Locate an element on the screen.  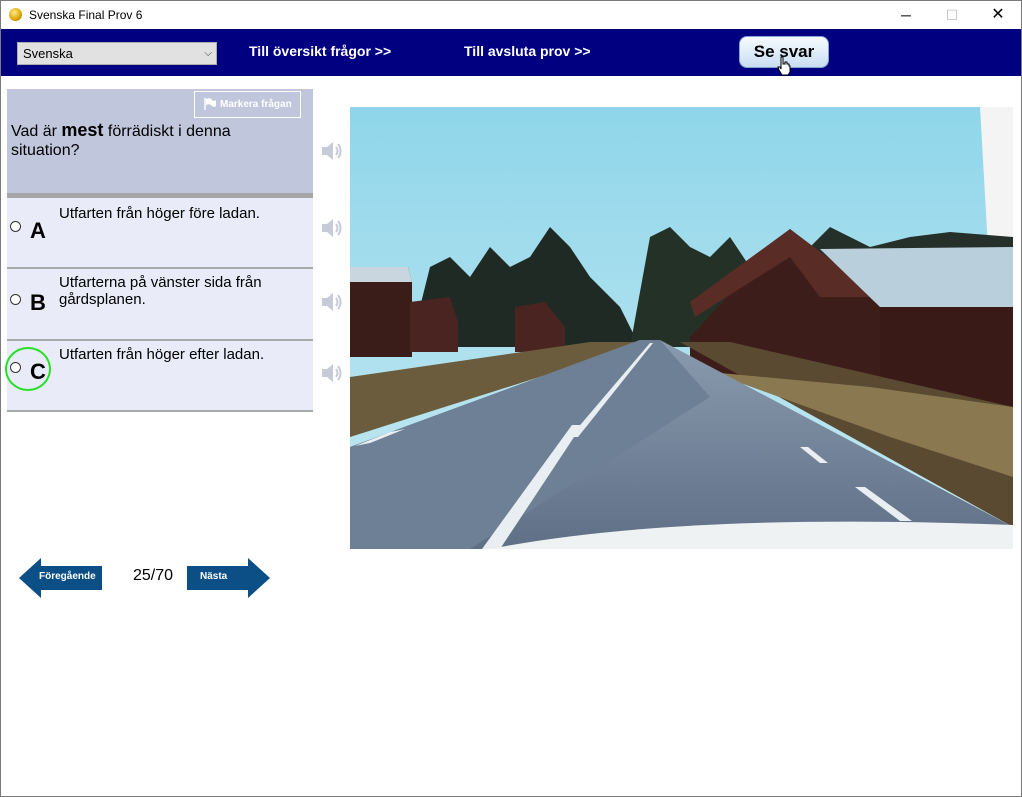
window-title: Svenska Final Prov 6 is located at coordinates (86, 15).